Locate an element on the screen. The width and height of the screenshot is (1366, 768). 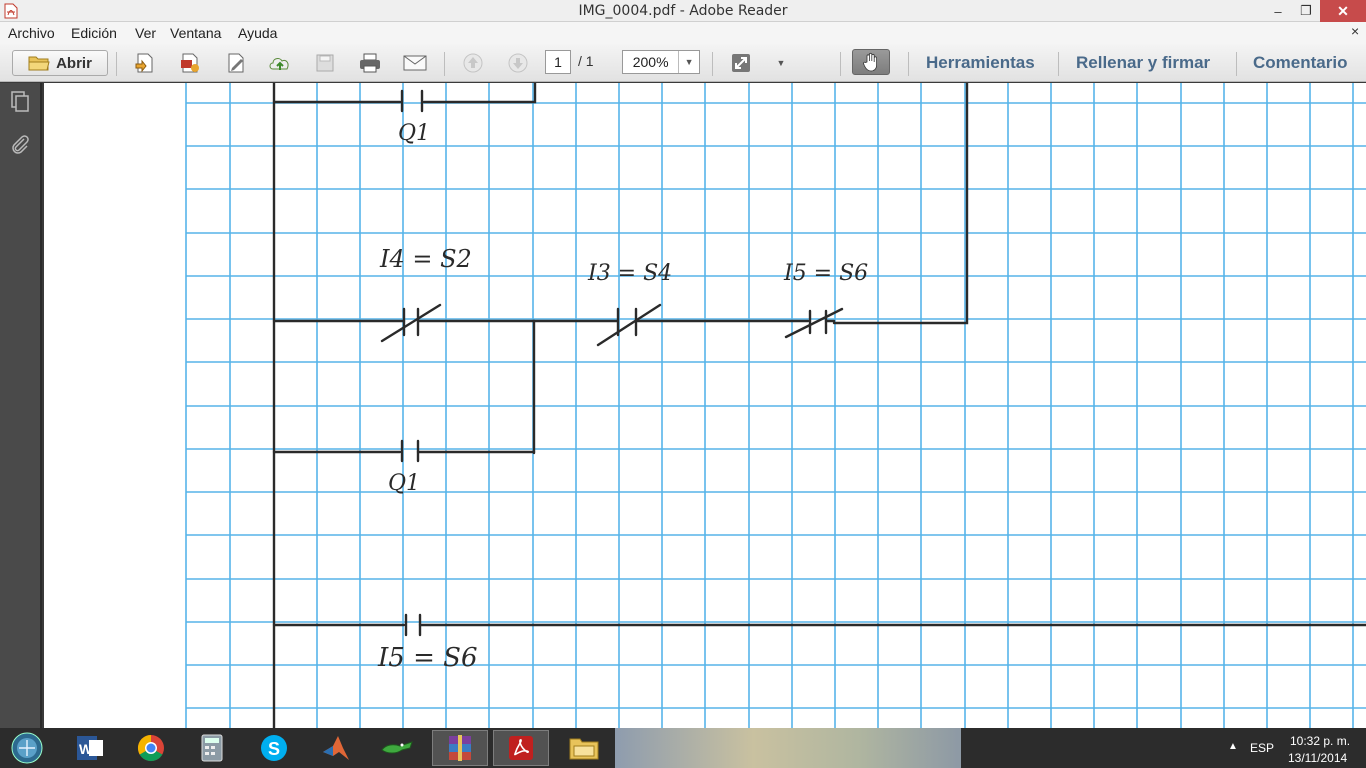
word-icon: W is located at coordinates (90, 748).